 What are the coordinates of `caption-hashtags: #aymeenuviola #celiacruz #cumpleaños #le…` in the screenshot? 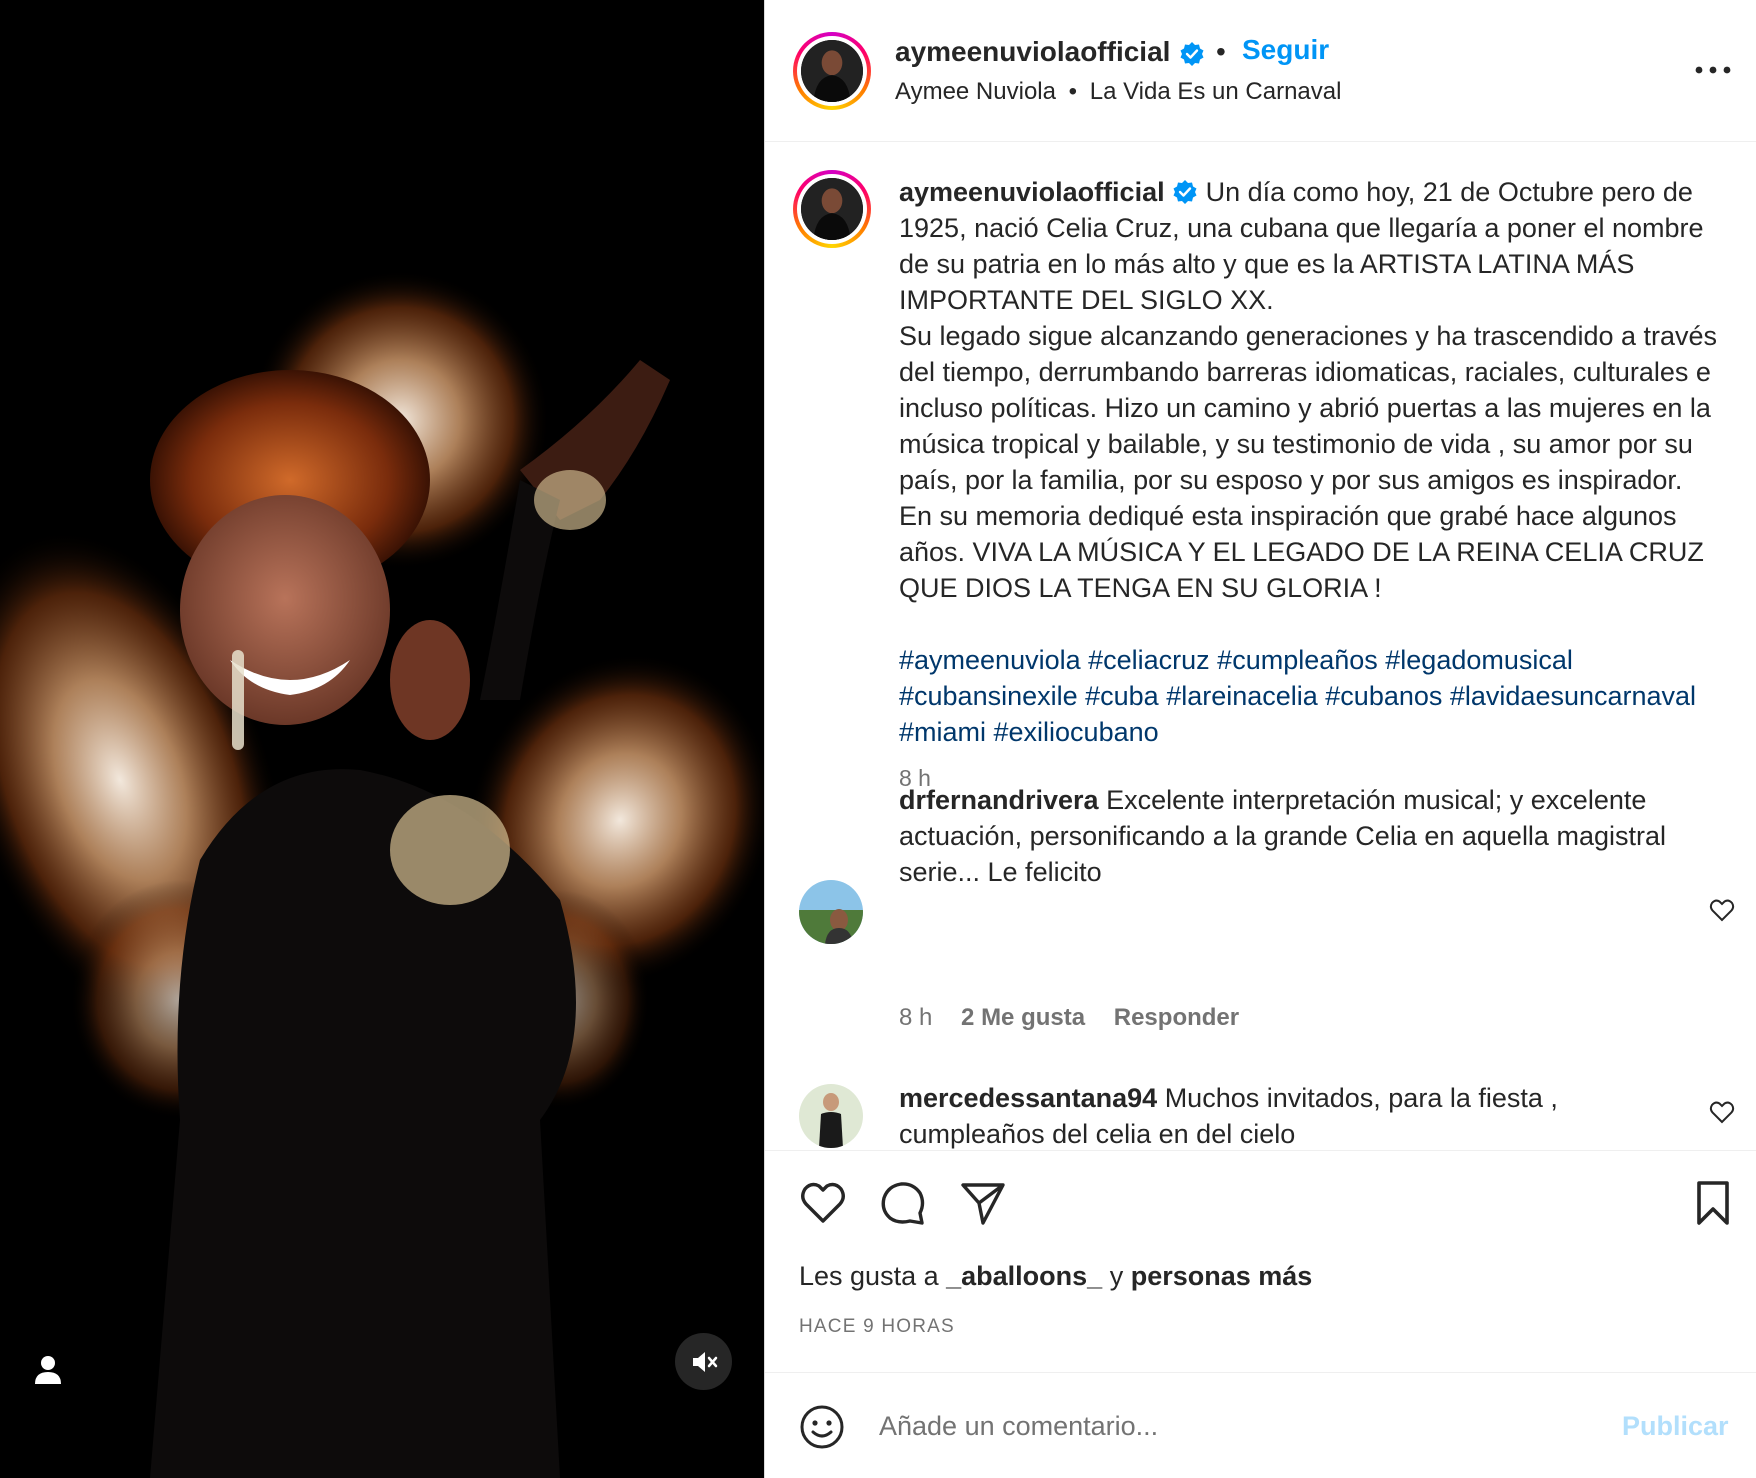 It's located at (1313, 696).